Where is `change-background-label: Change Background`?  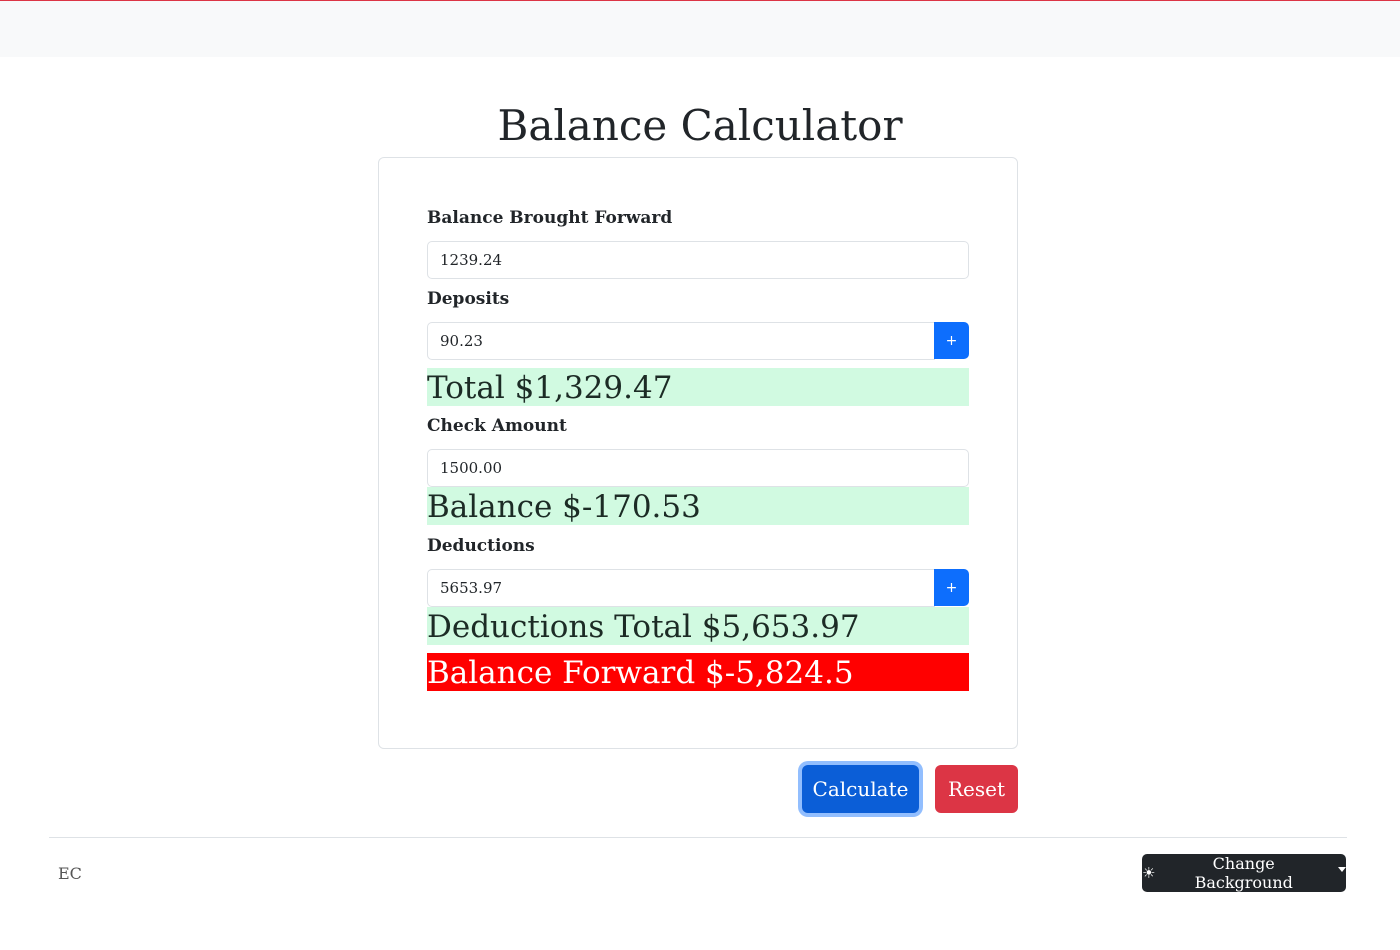
change-background-label: Change Background is located at coordinates (1243, 873).